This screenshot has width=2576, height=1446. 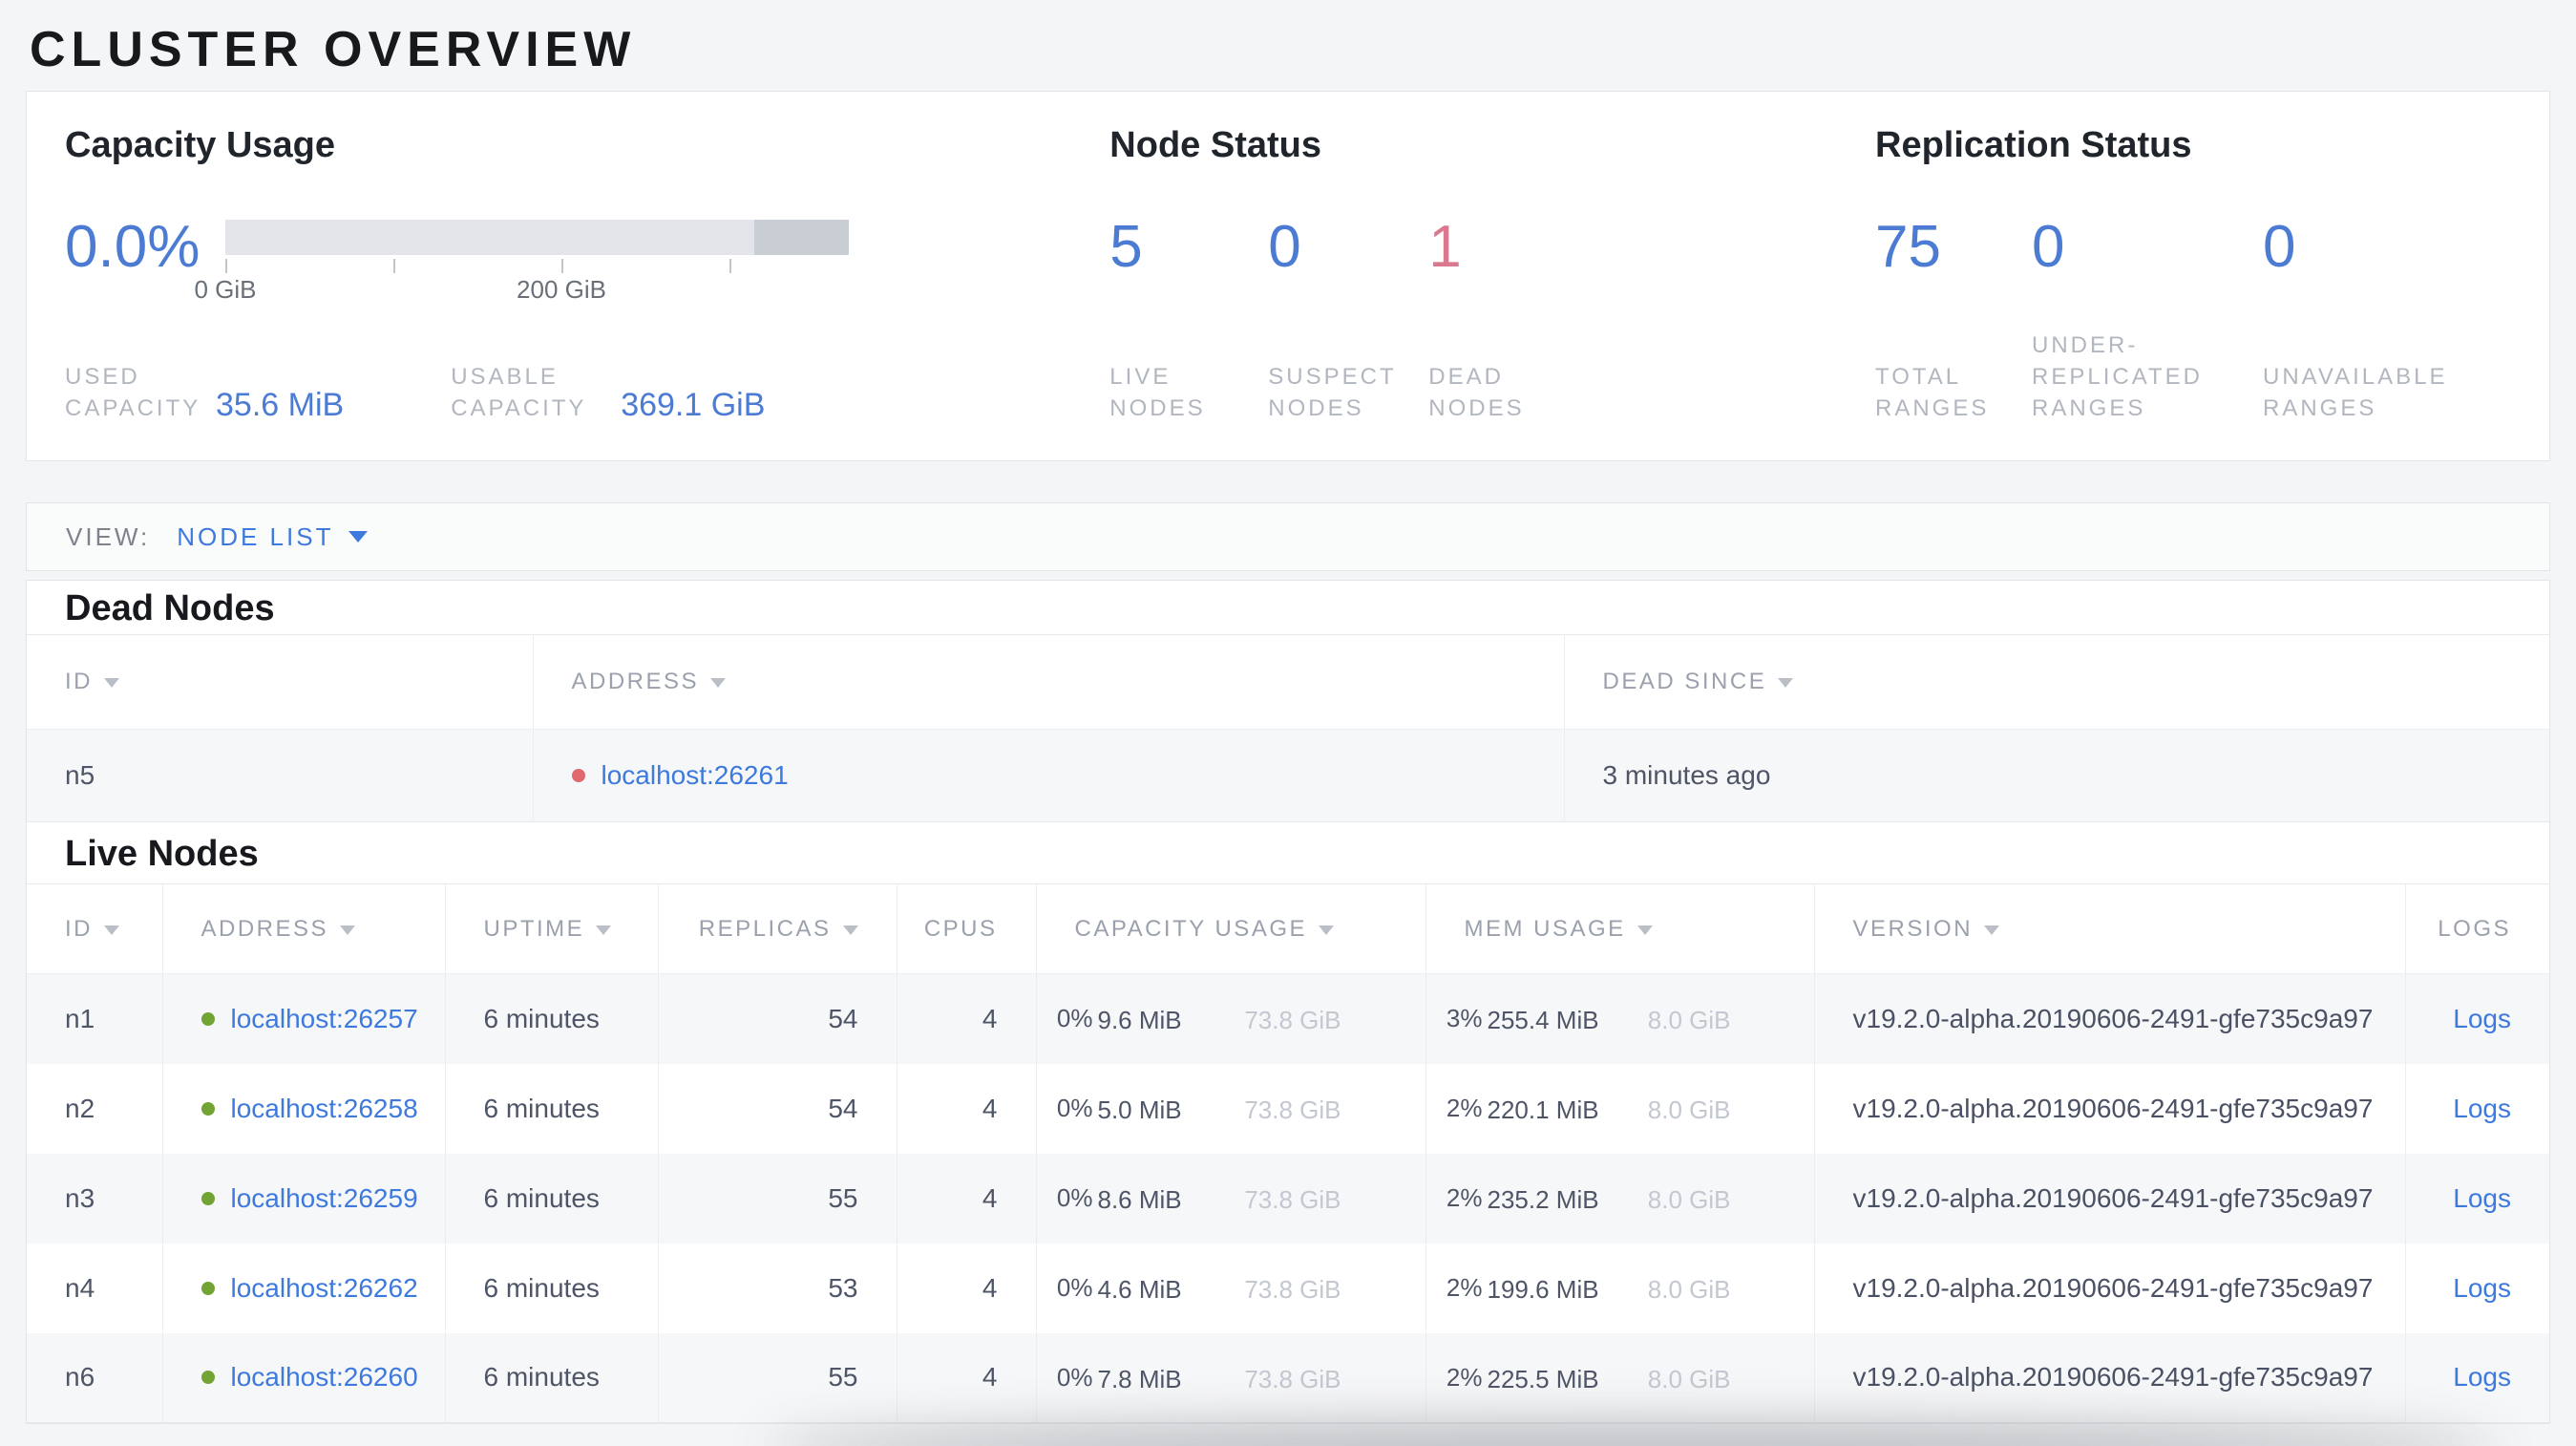 I want to click on col-header-label: CAPACITY USAGE, so click(x=1190, y=928).